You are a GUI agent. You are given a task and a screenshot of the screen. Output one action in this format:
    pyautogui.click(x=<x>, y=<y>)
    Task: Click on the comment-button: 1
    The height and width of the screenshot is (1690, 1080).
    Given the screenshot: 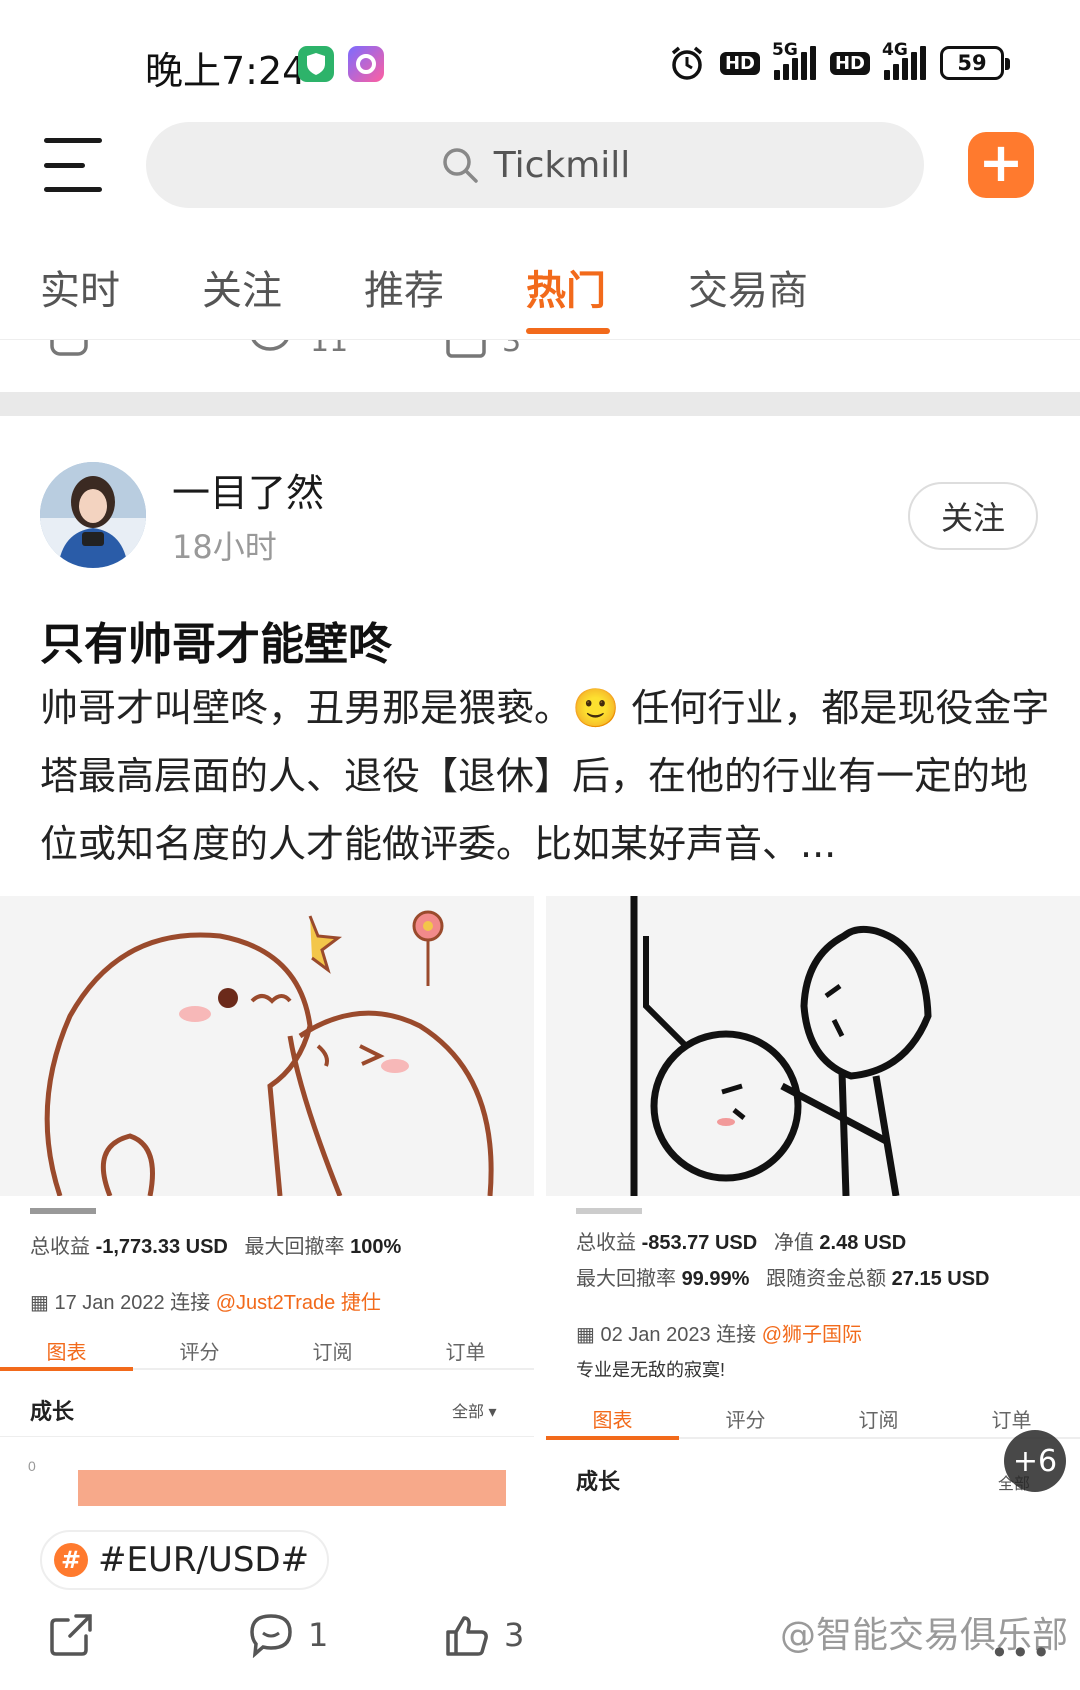 What is the action you would take?
    pyautogui.click(x=288, y=1635)
    